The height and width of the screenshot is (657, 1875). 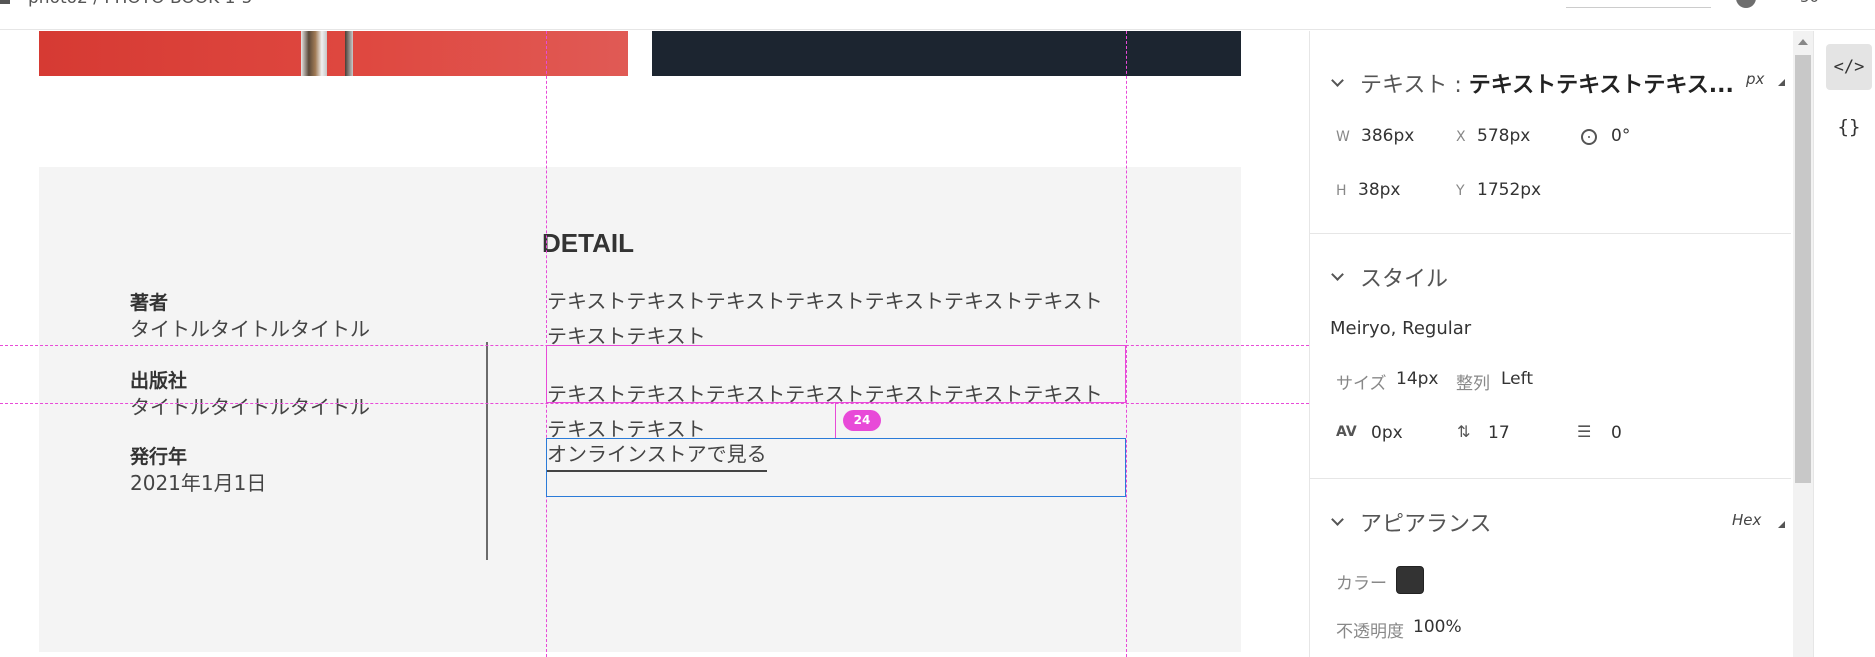 I want to click on color-format-toggle: Hex, so click(x=1746, y=520).